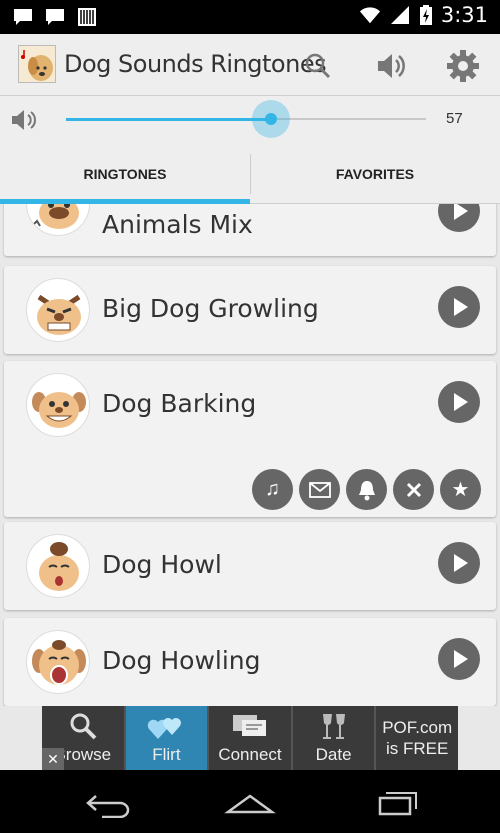  I want to click on wifi-icon, so click(369, 15).